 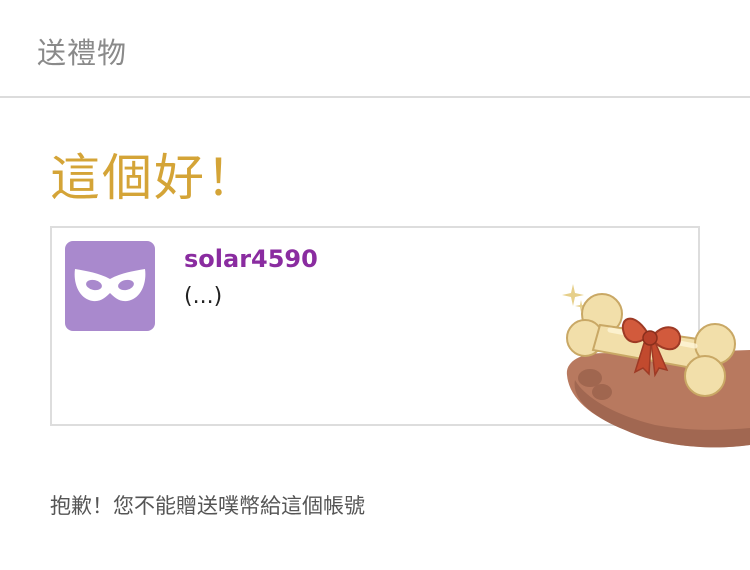 I want to click on avatar, so click(x=110, y=286).